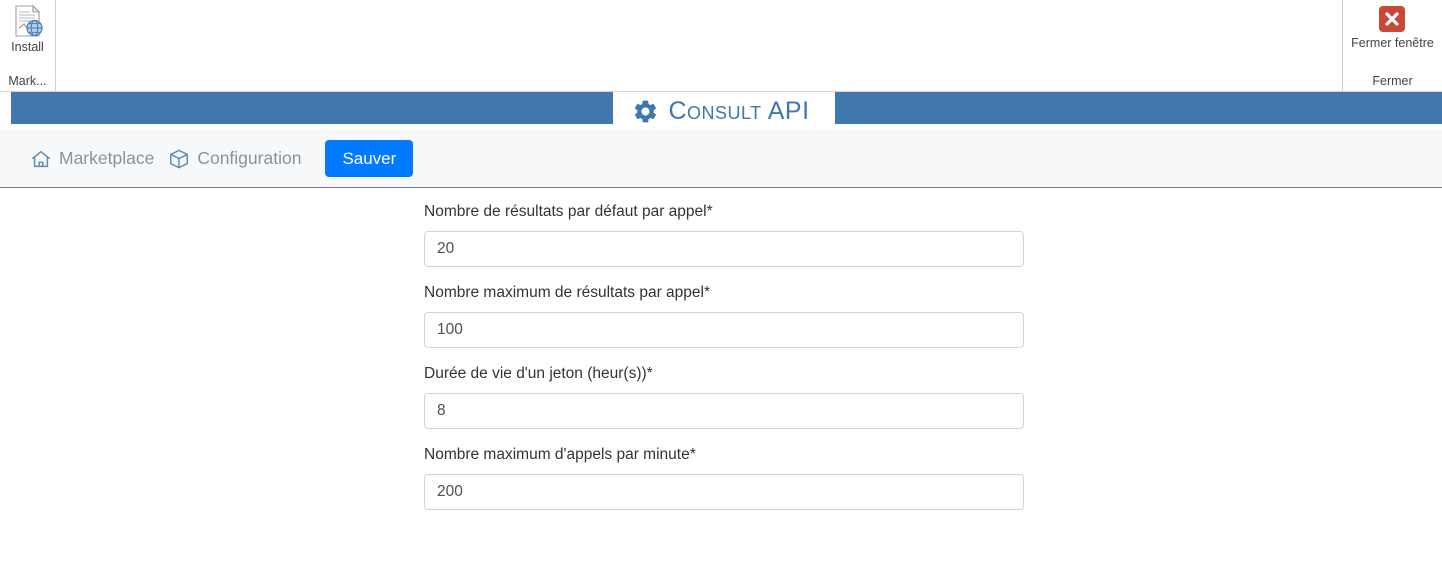  What do you see at coordinates (1392, 43) in the screenshot?
I see `close-window-button-label: Fermer fenêtre` at bounding box center [1392, 43].